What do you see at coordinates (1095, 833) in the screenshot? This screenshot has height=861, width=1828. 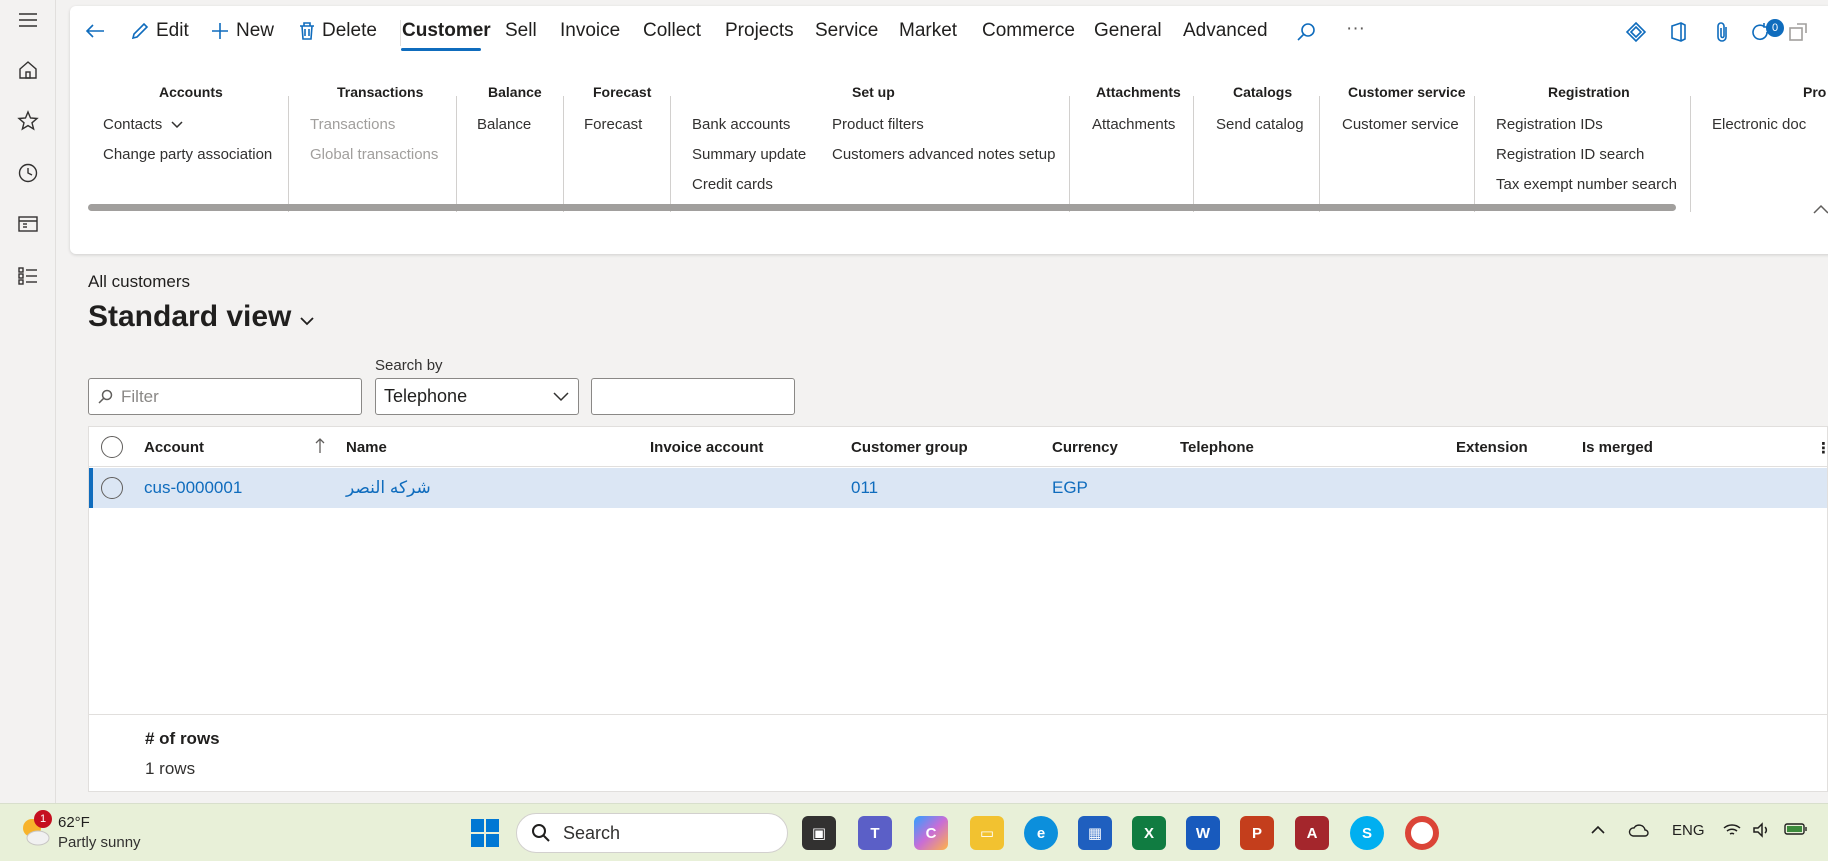 I see `microsoft-store-icon: ▦` at bounding box center [1095, 833].